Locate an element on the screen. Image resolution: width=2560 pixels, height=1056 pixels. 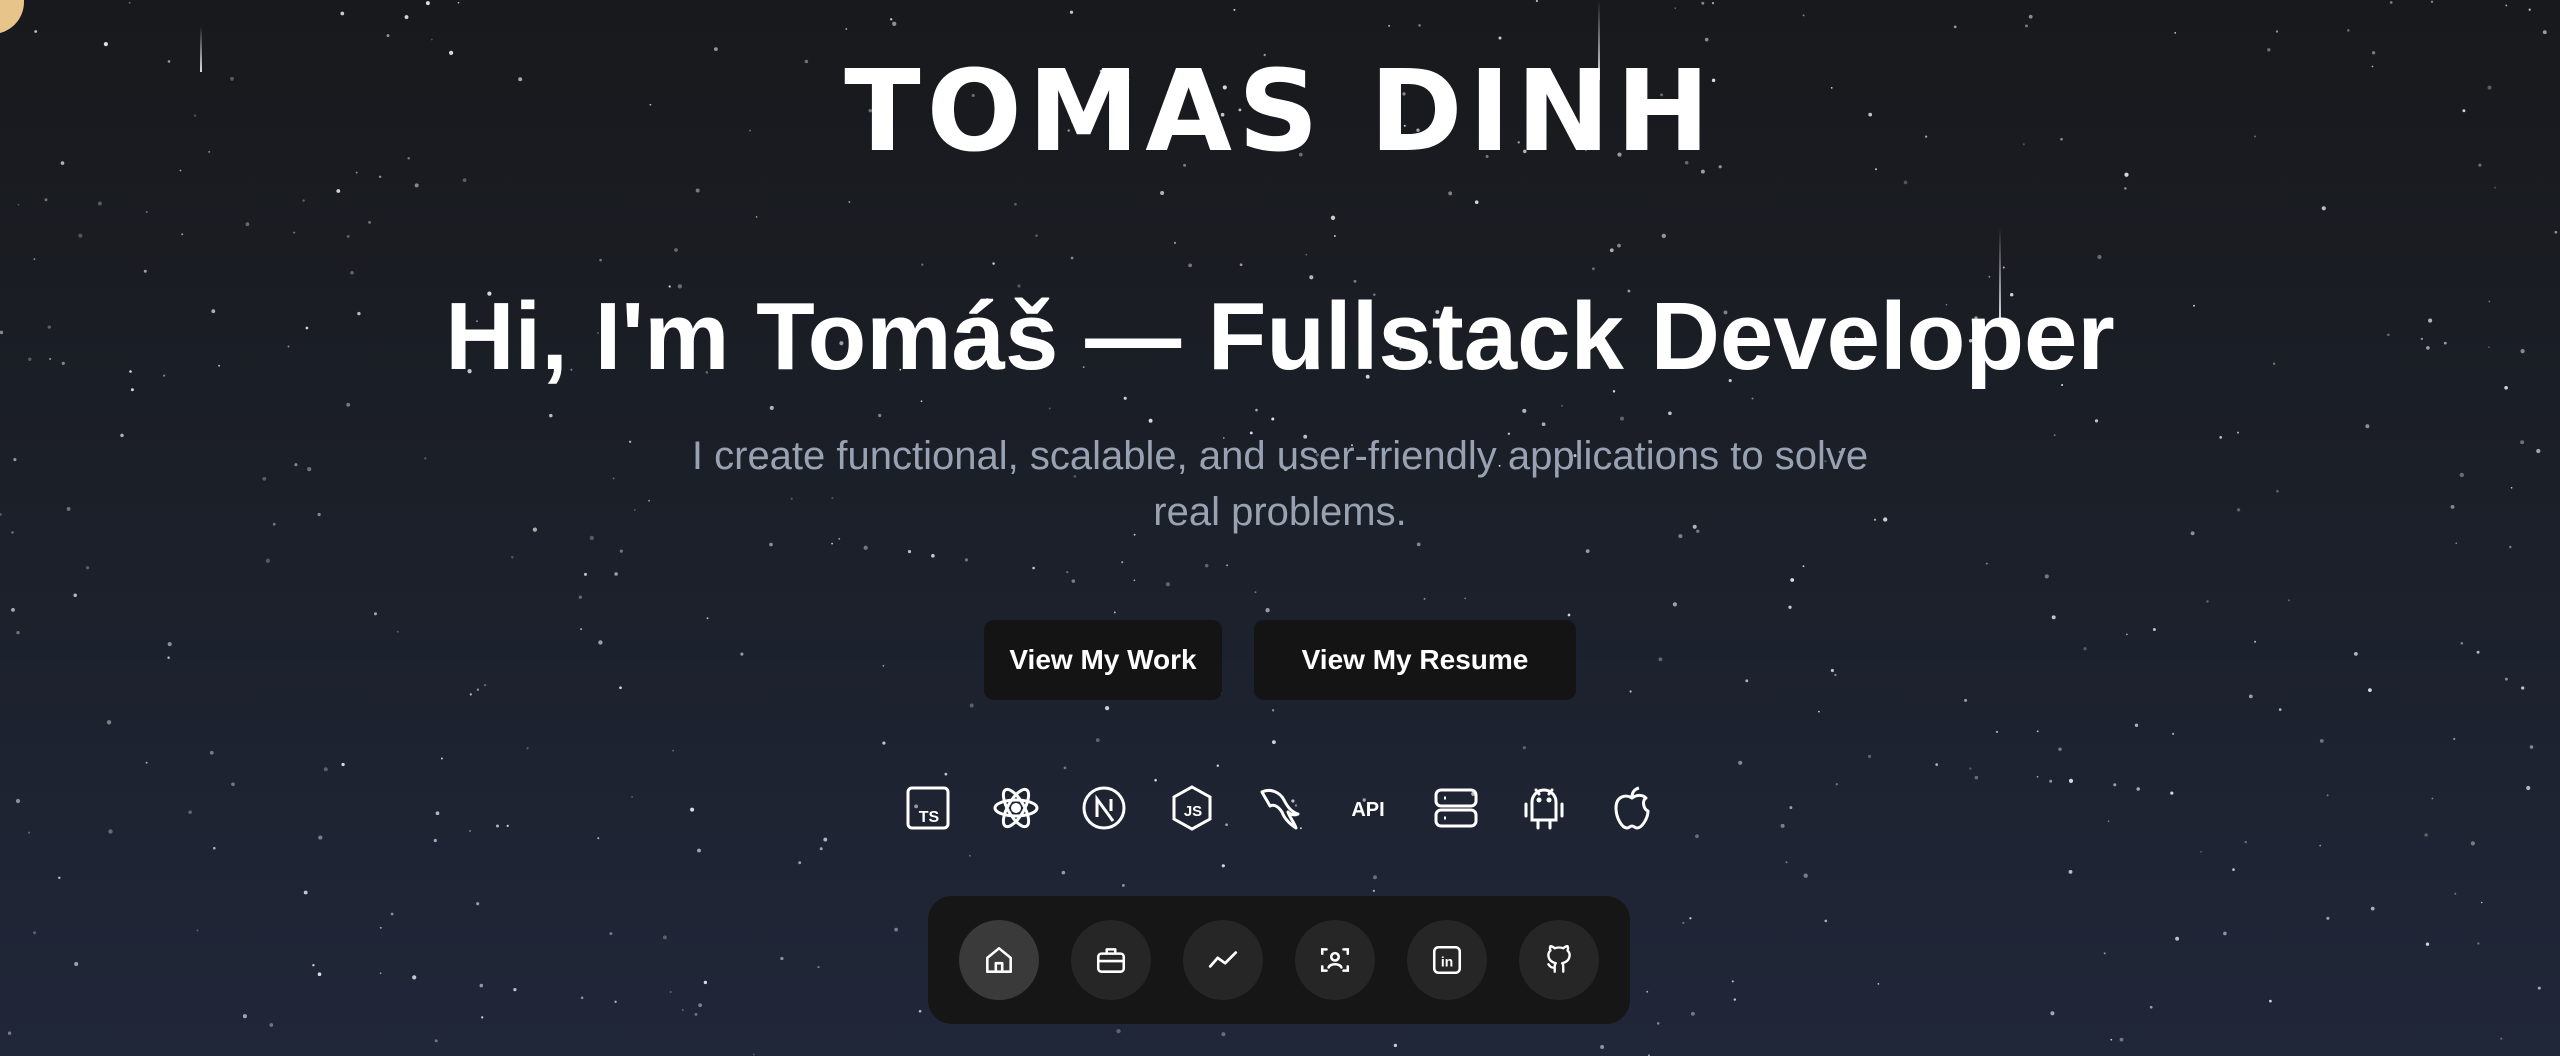
svg-text: API is located at coordinates (1367, 810).